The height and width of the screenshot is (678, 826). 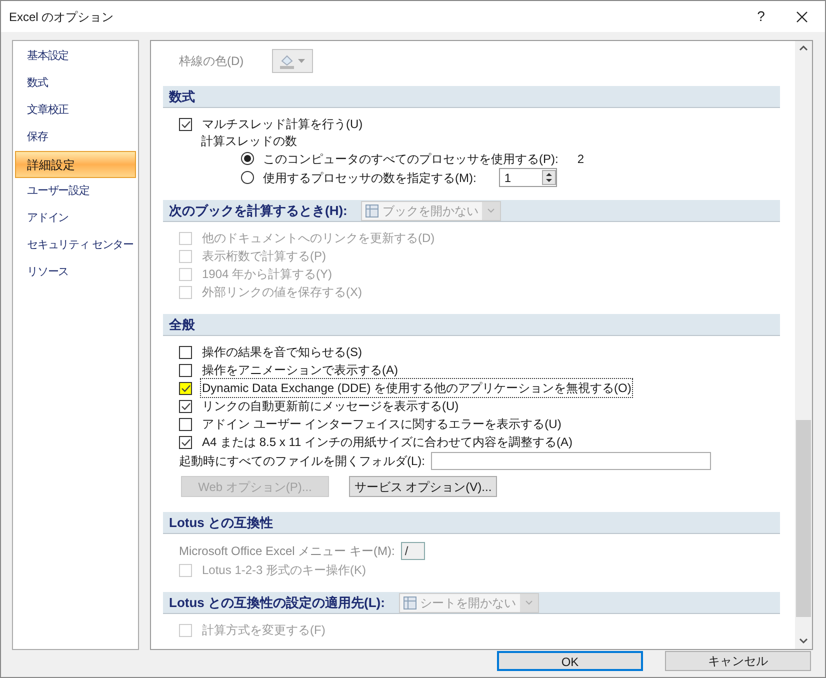 What do you see at coordinates (302, 461) in the screenshot?
I see `field-label: 起動時にすべてのファイルを開くフォルダ(L):` at bounding box center [302, 461].